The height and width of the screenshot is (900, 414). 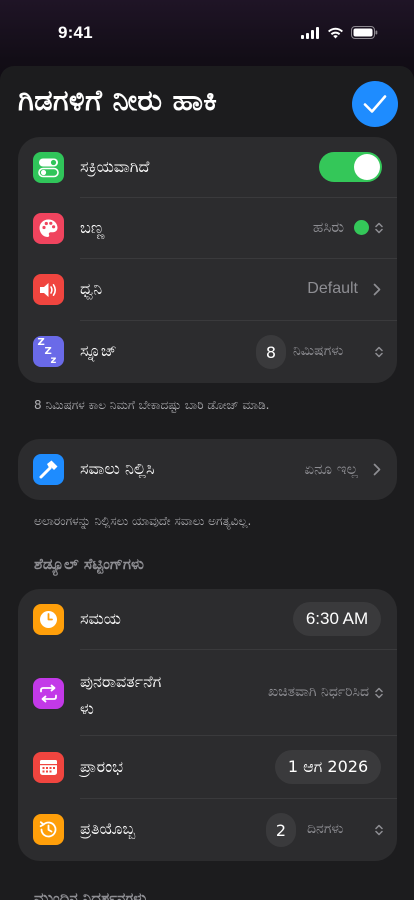 What do you see at coordinates (48, 767) in the screenshot?
I see `calendar-icon` at bounding box center [48, 767].